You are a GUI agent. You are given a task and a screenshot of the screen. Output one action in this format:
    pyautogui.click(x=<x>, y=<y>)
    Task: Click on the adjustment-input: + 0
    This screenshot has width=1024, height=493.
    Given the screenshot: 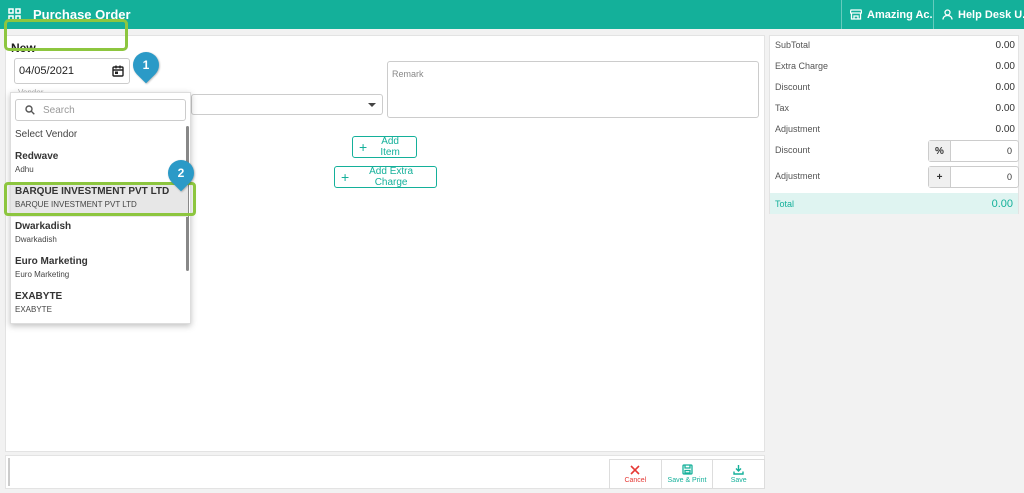 What is the action you would take?
    pyautogui.click(x=973, y=177)
    